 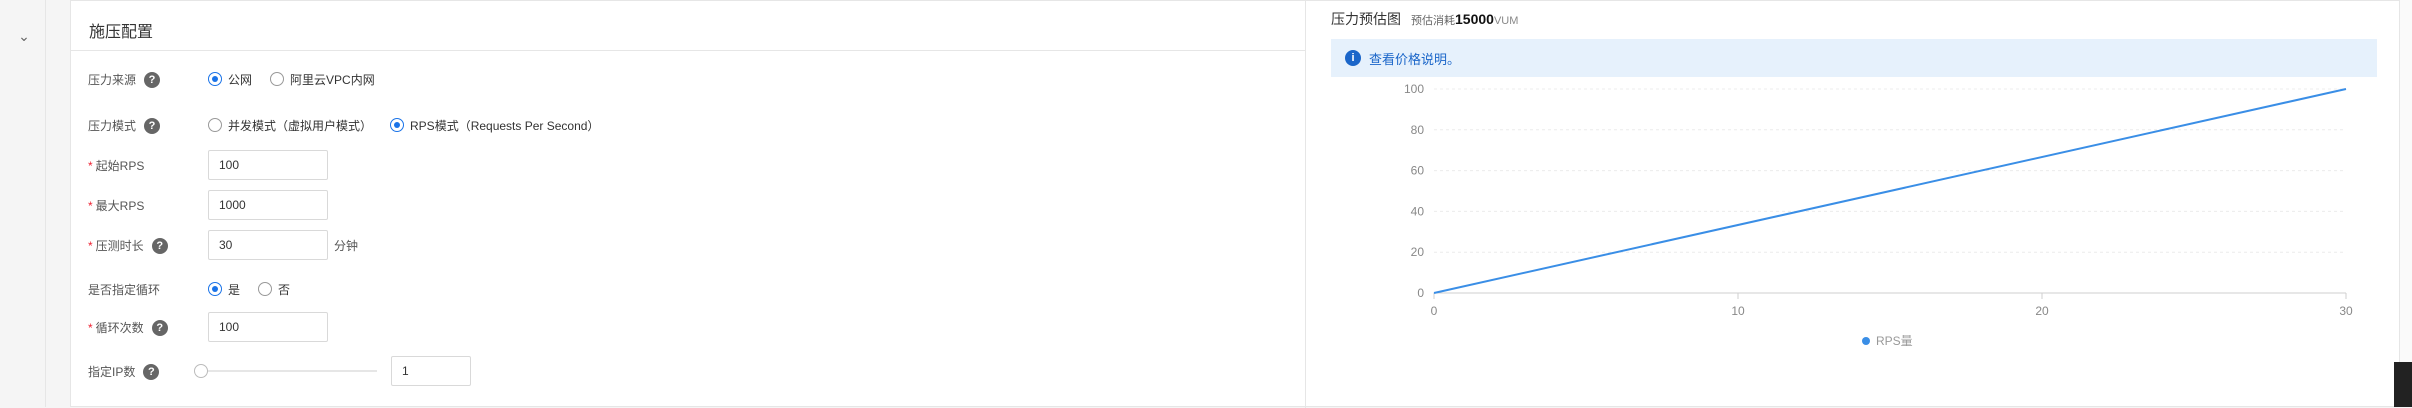 I want to click on y-tick-label: 40, so click(x=1418, y=211).